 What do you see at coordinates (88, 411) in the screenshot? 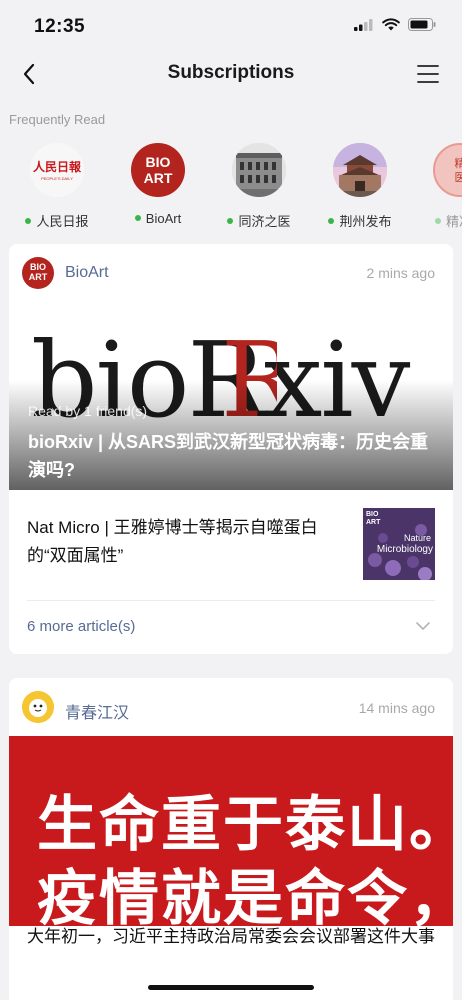
I see `read-by-friends: Read by 1 friend(s)` at bounding box center [88, 411].